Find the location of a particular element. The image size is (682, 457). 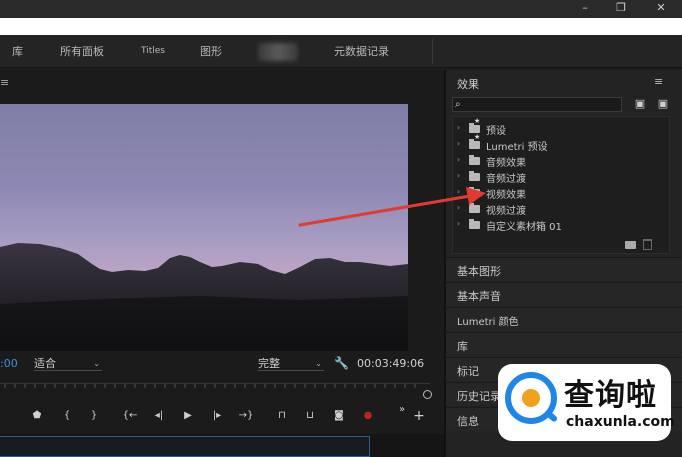

playhead-end-icon is located at coordinates (427, 394).